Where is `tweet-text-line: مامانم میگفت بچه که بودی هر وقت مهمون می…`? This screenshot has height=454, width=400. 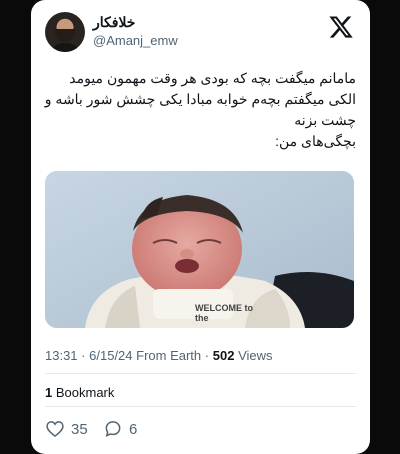 tweet-text-line: مامانم میگفت بچه که بودی هر وقت مهمون می… is located at coordinates (212, 78).